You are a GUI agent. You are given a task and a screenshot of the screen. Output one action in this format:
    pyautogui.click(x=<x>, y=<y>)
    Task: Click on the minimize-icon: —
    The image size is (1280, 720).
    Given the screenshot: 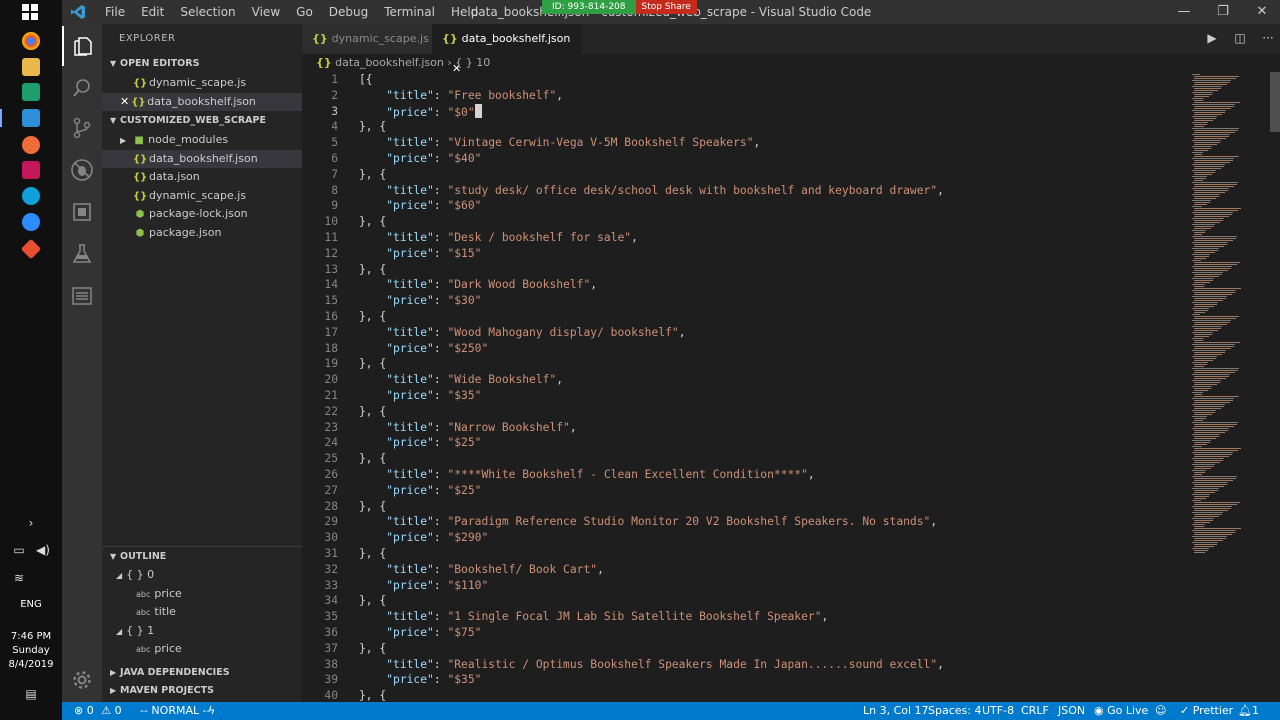 What is the action you would take?
    pyautogui.click(x=1184, y=12)
    